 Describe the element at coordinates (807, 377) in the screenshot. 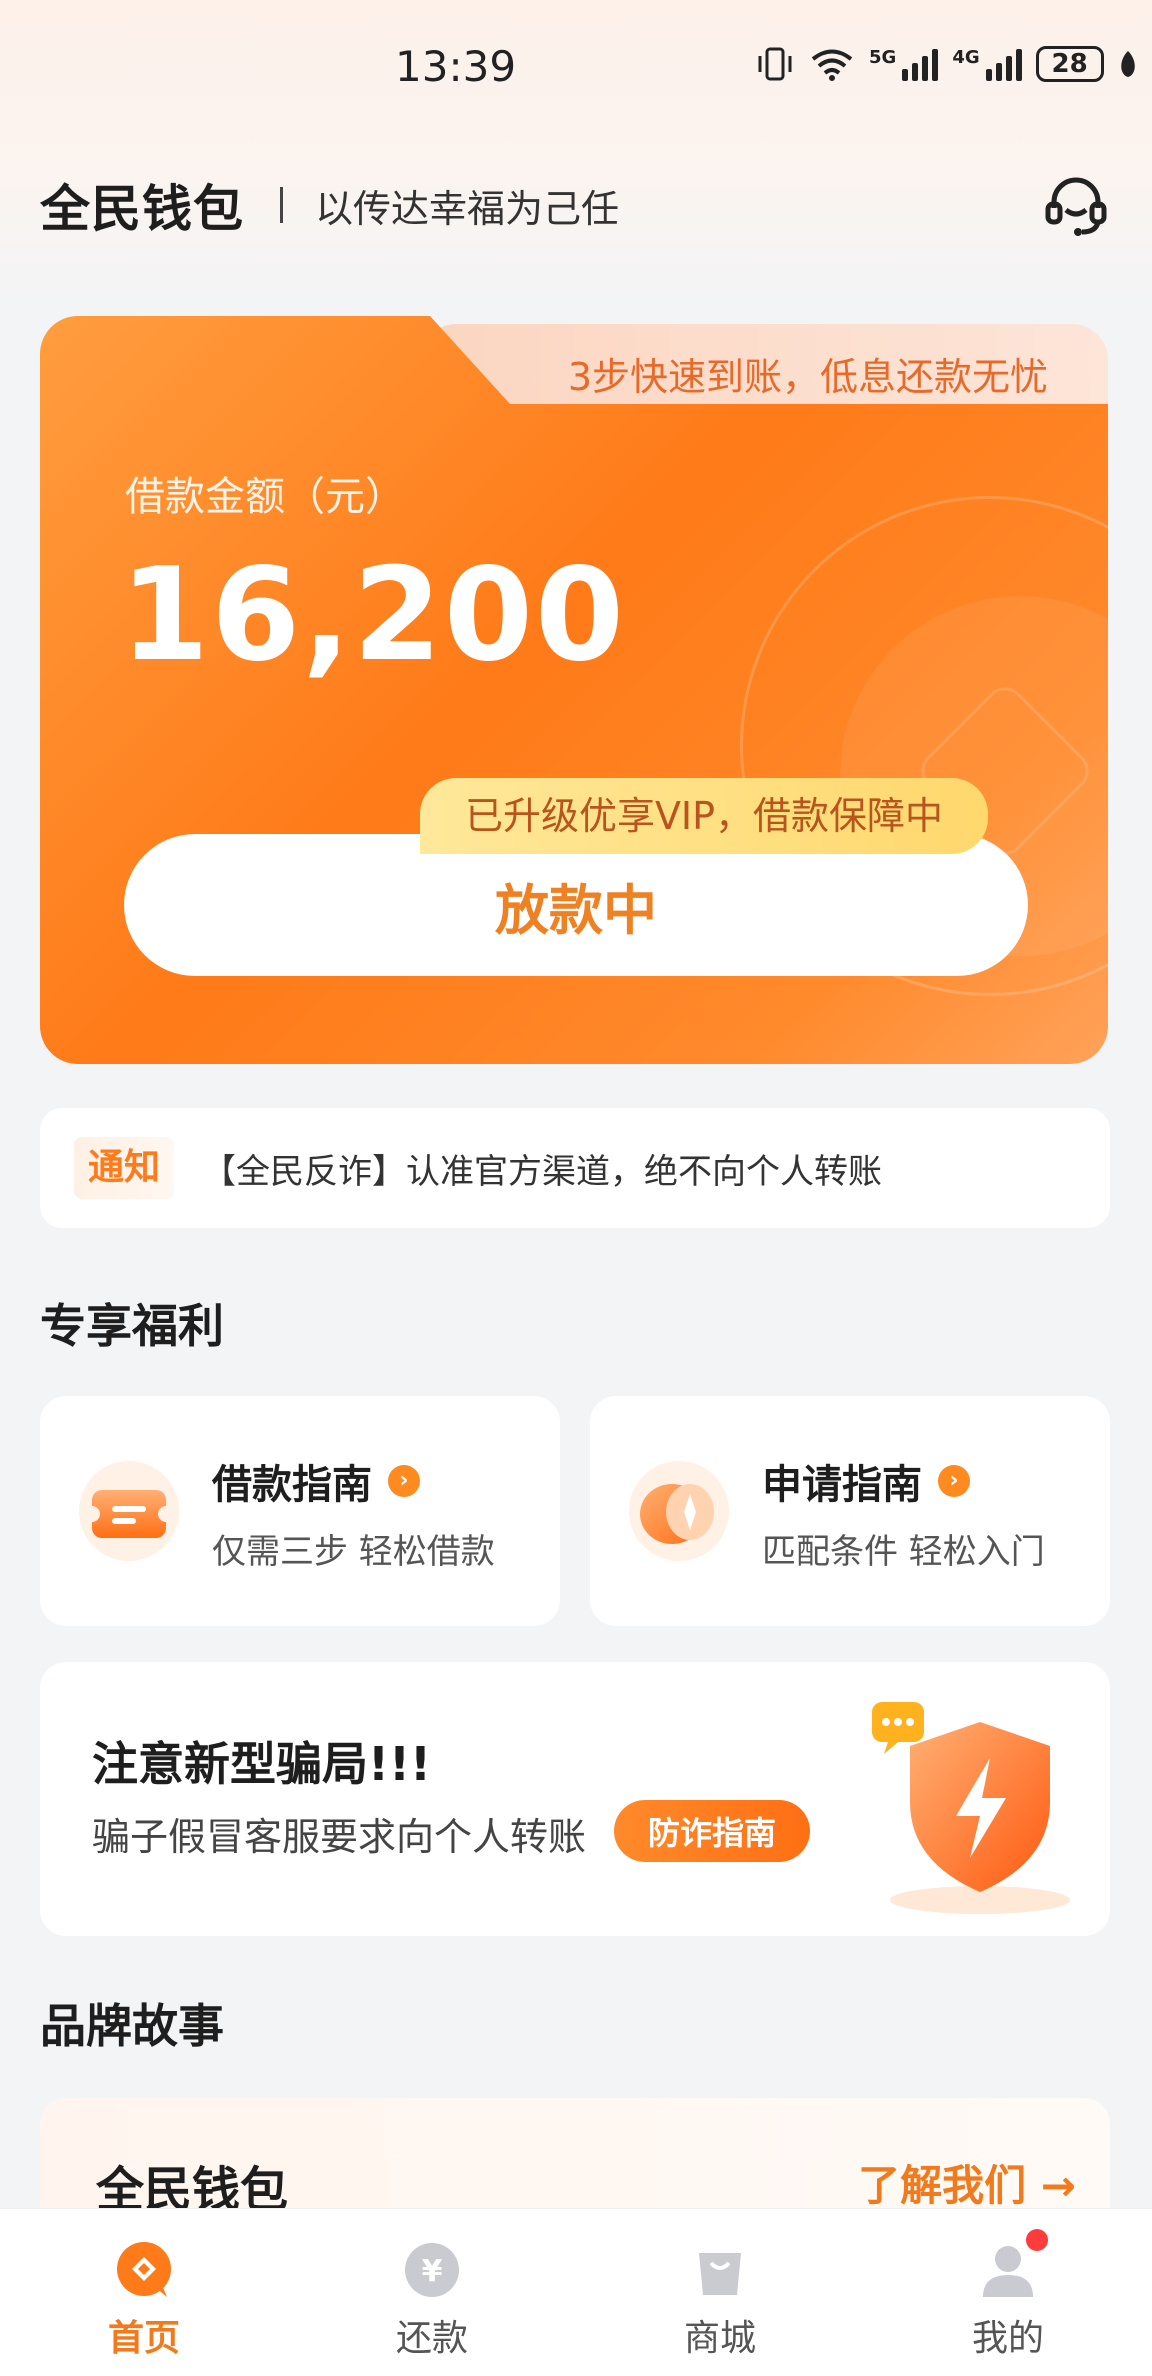

I see `loan-tagline: 3步快速到账，低息还款无忧` at that location.